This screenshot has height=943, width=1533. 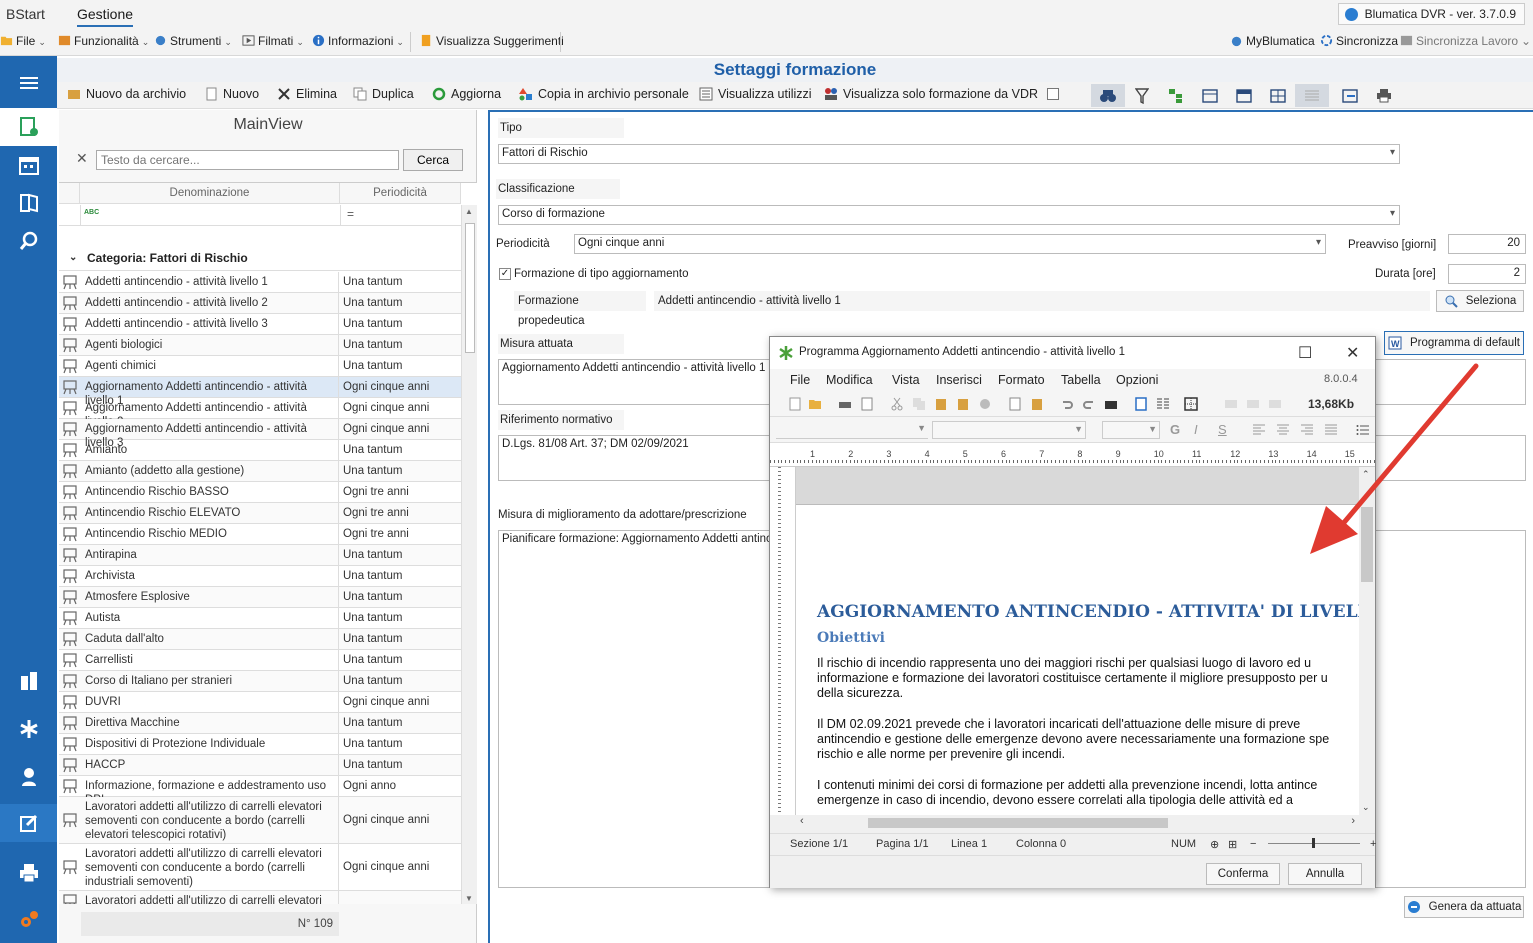 What do you see at coordinates (1373, 844) in the screenshot?
I see `zoom-in-icon: +` at bounding box center [1373, 844].